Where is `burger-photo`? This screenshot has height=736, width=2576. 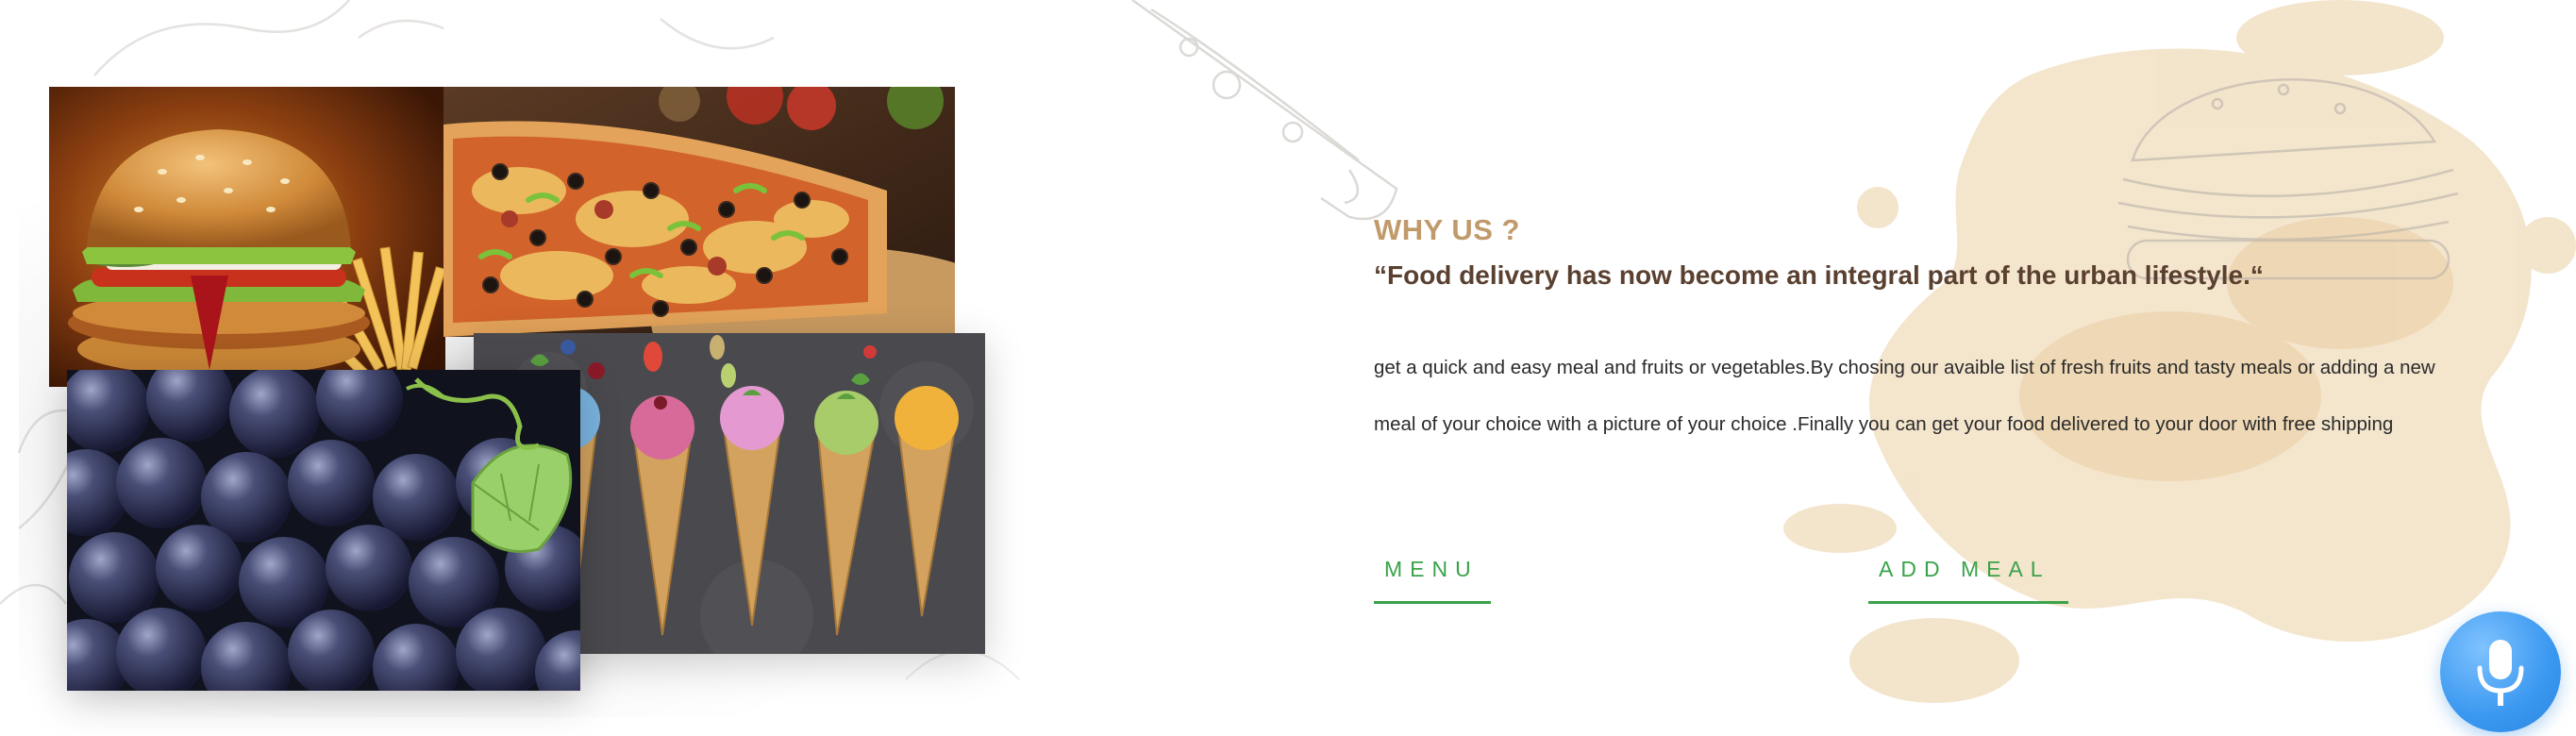 burger-photo is located at coordinates (247, 237).